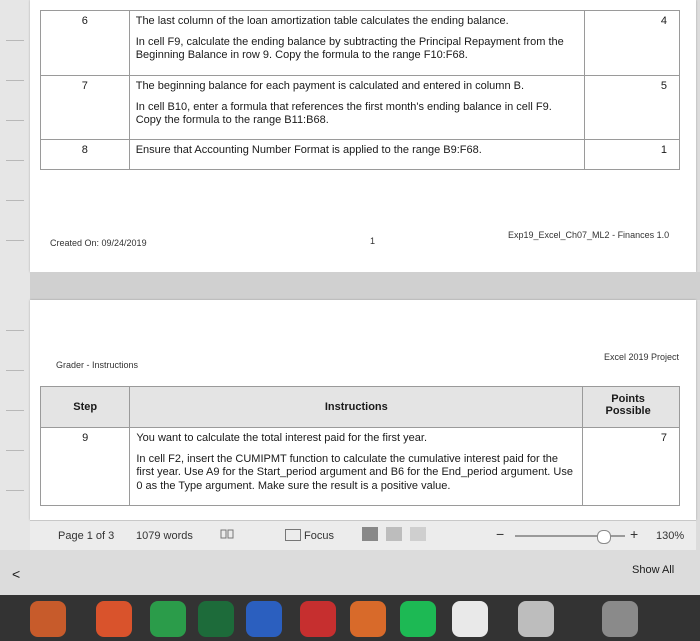 This screenshot has width=700, height=641. I want to click on points-value: 4, so click(632, 43).